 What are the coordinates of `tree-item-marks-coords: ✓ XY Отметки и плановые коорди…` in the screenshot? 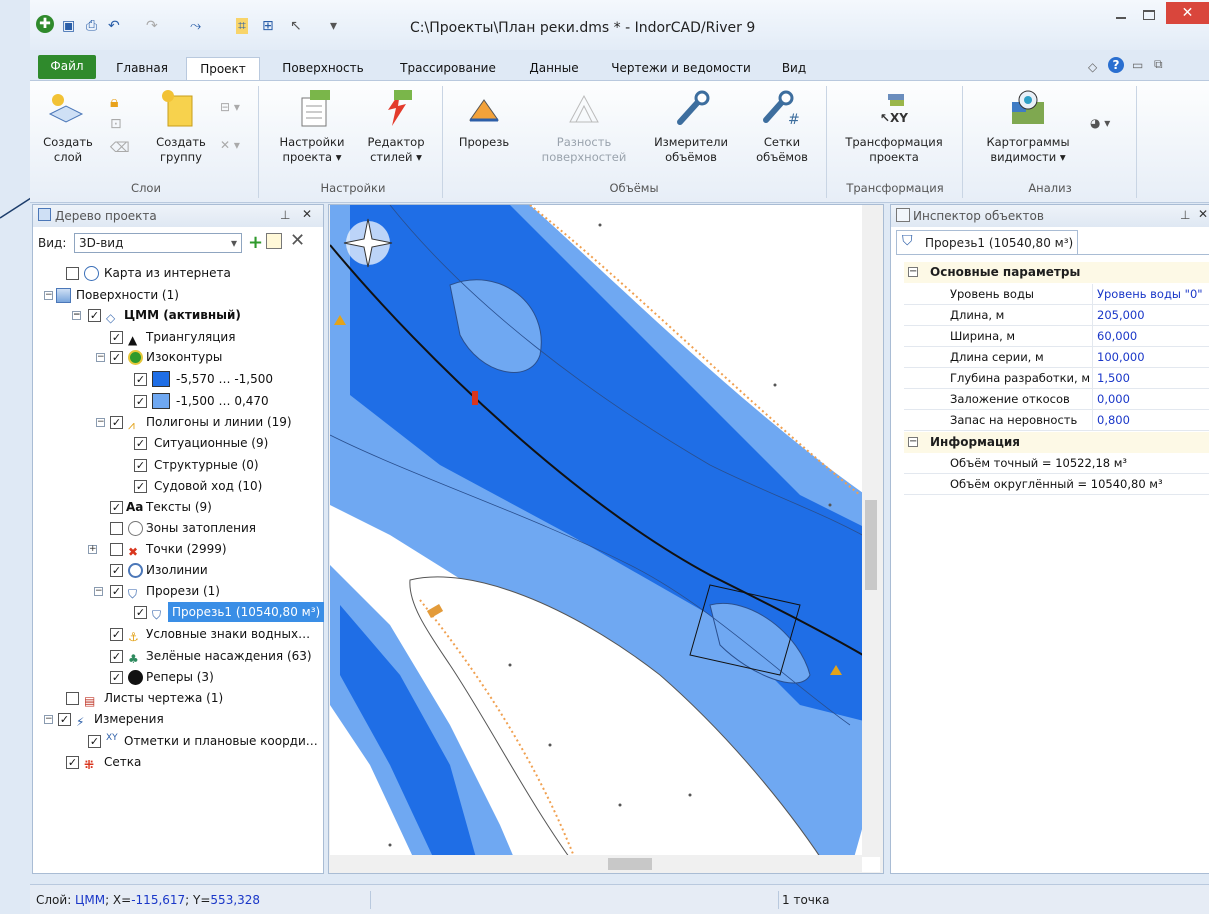 It's located at (179, 741).